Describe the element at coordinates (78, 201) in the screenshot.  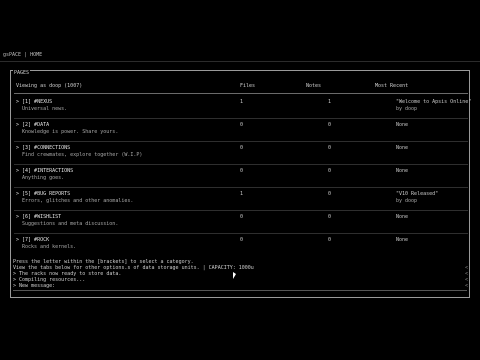
I see `category-desc: Errors, glitches and other anomalies.` at that location.